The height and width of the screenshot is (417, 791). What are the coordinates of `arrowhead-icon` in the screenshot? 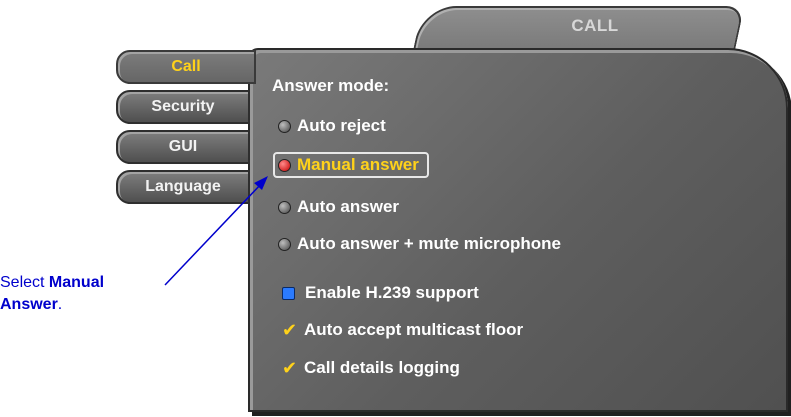 It's located at (261, 183).